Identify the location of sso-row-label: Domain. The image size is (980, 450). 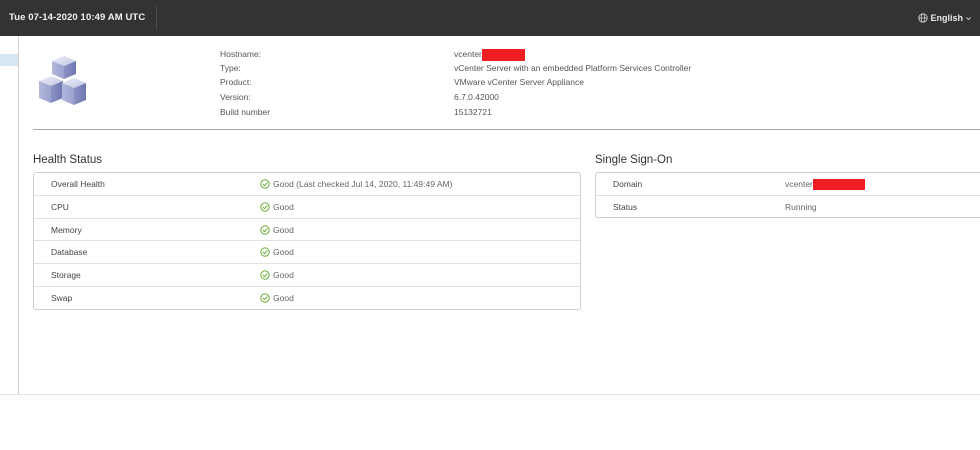
(628, 184).